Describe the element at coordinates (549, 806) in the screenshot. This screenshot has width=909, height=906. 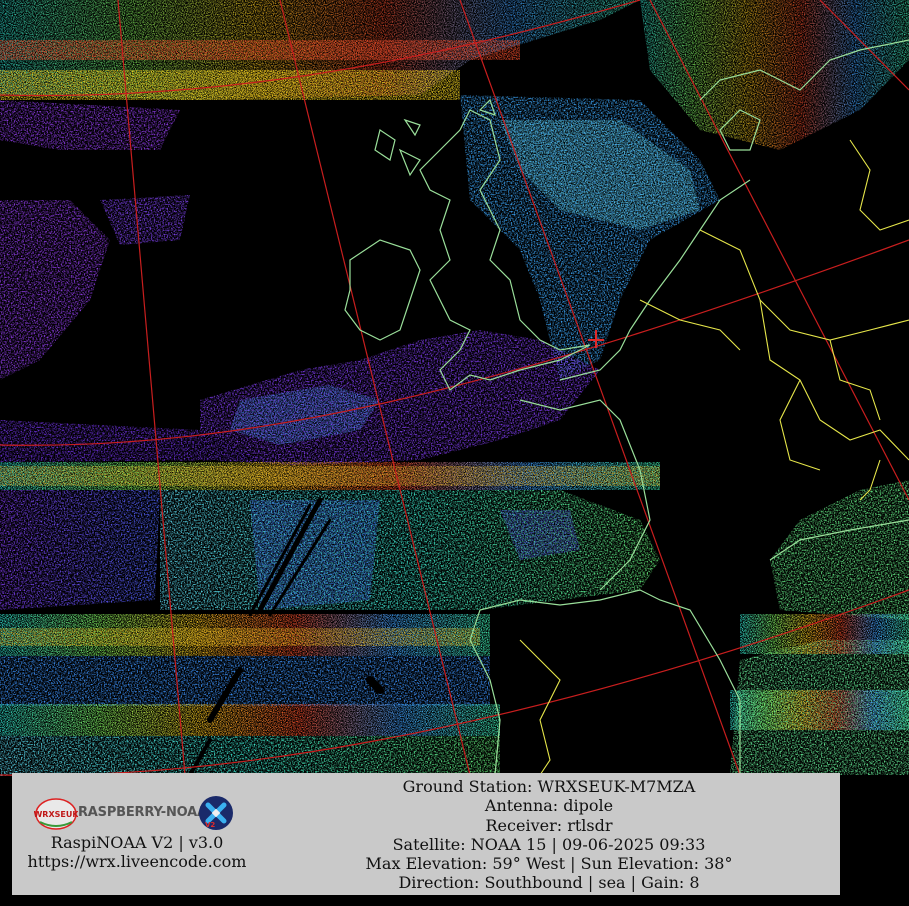
I see `antenna: Antenna: dipole` at that location.